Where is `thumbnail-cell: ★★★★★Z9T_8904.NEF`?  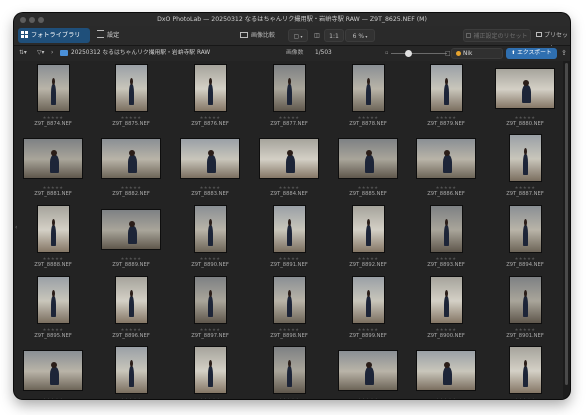
thumbnail-cell: ★★★★★Z9T_8904.NEF is located at coordinates (210, 372).